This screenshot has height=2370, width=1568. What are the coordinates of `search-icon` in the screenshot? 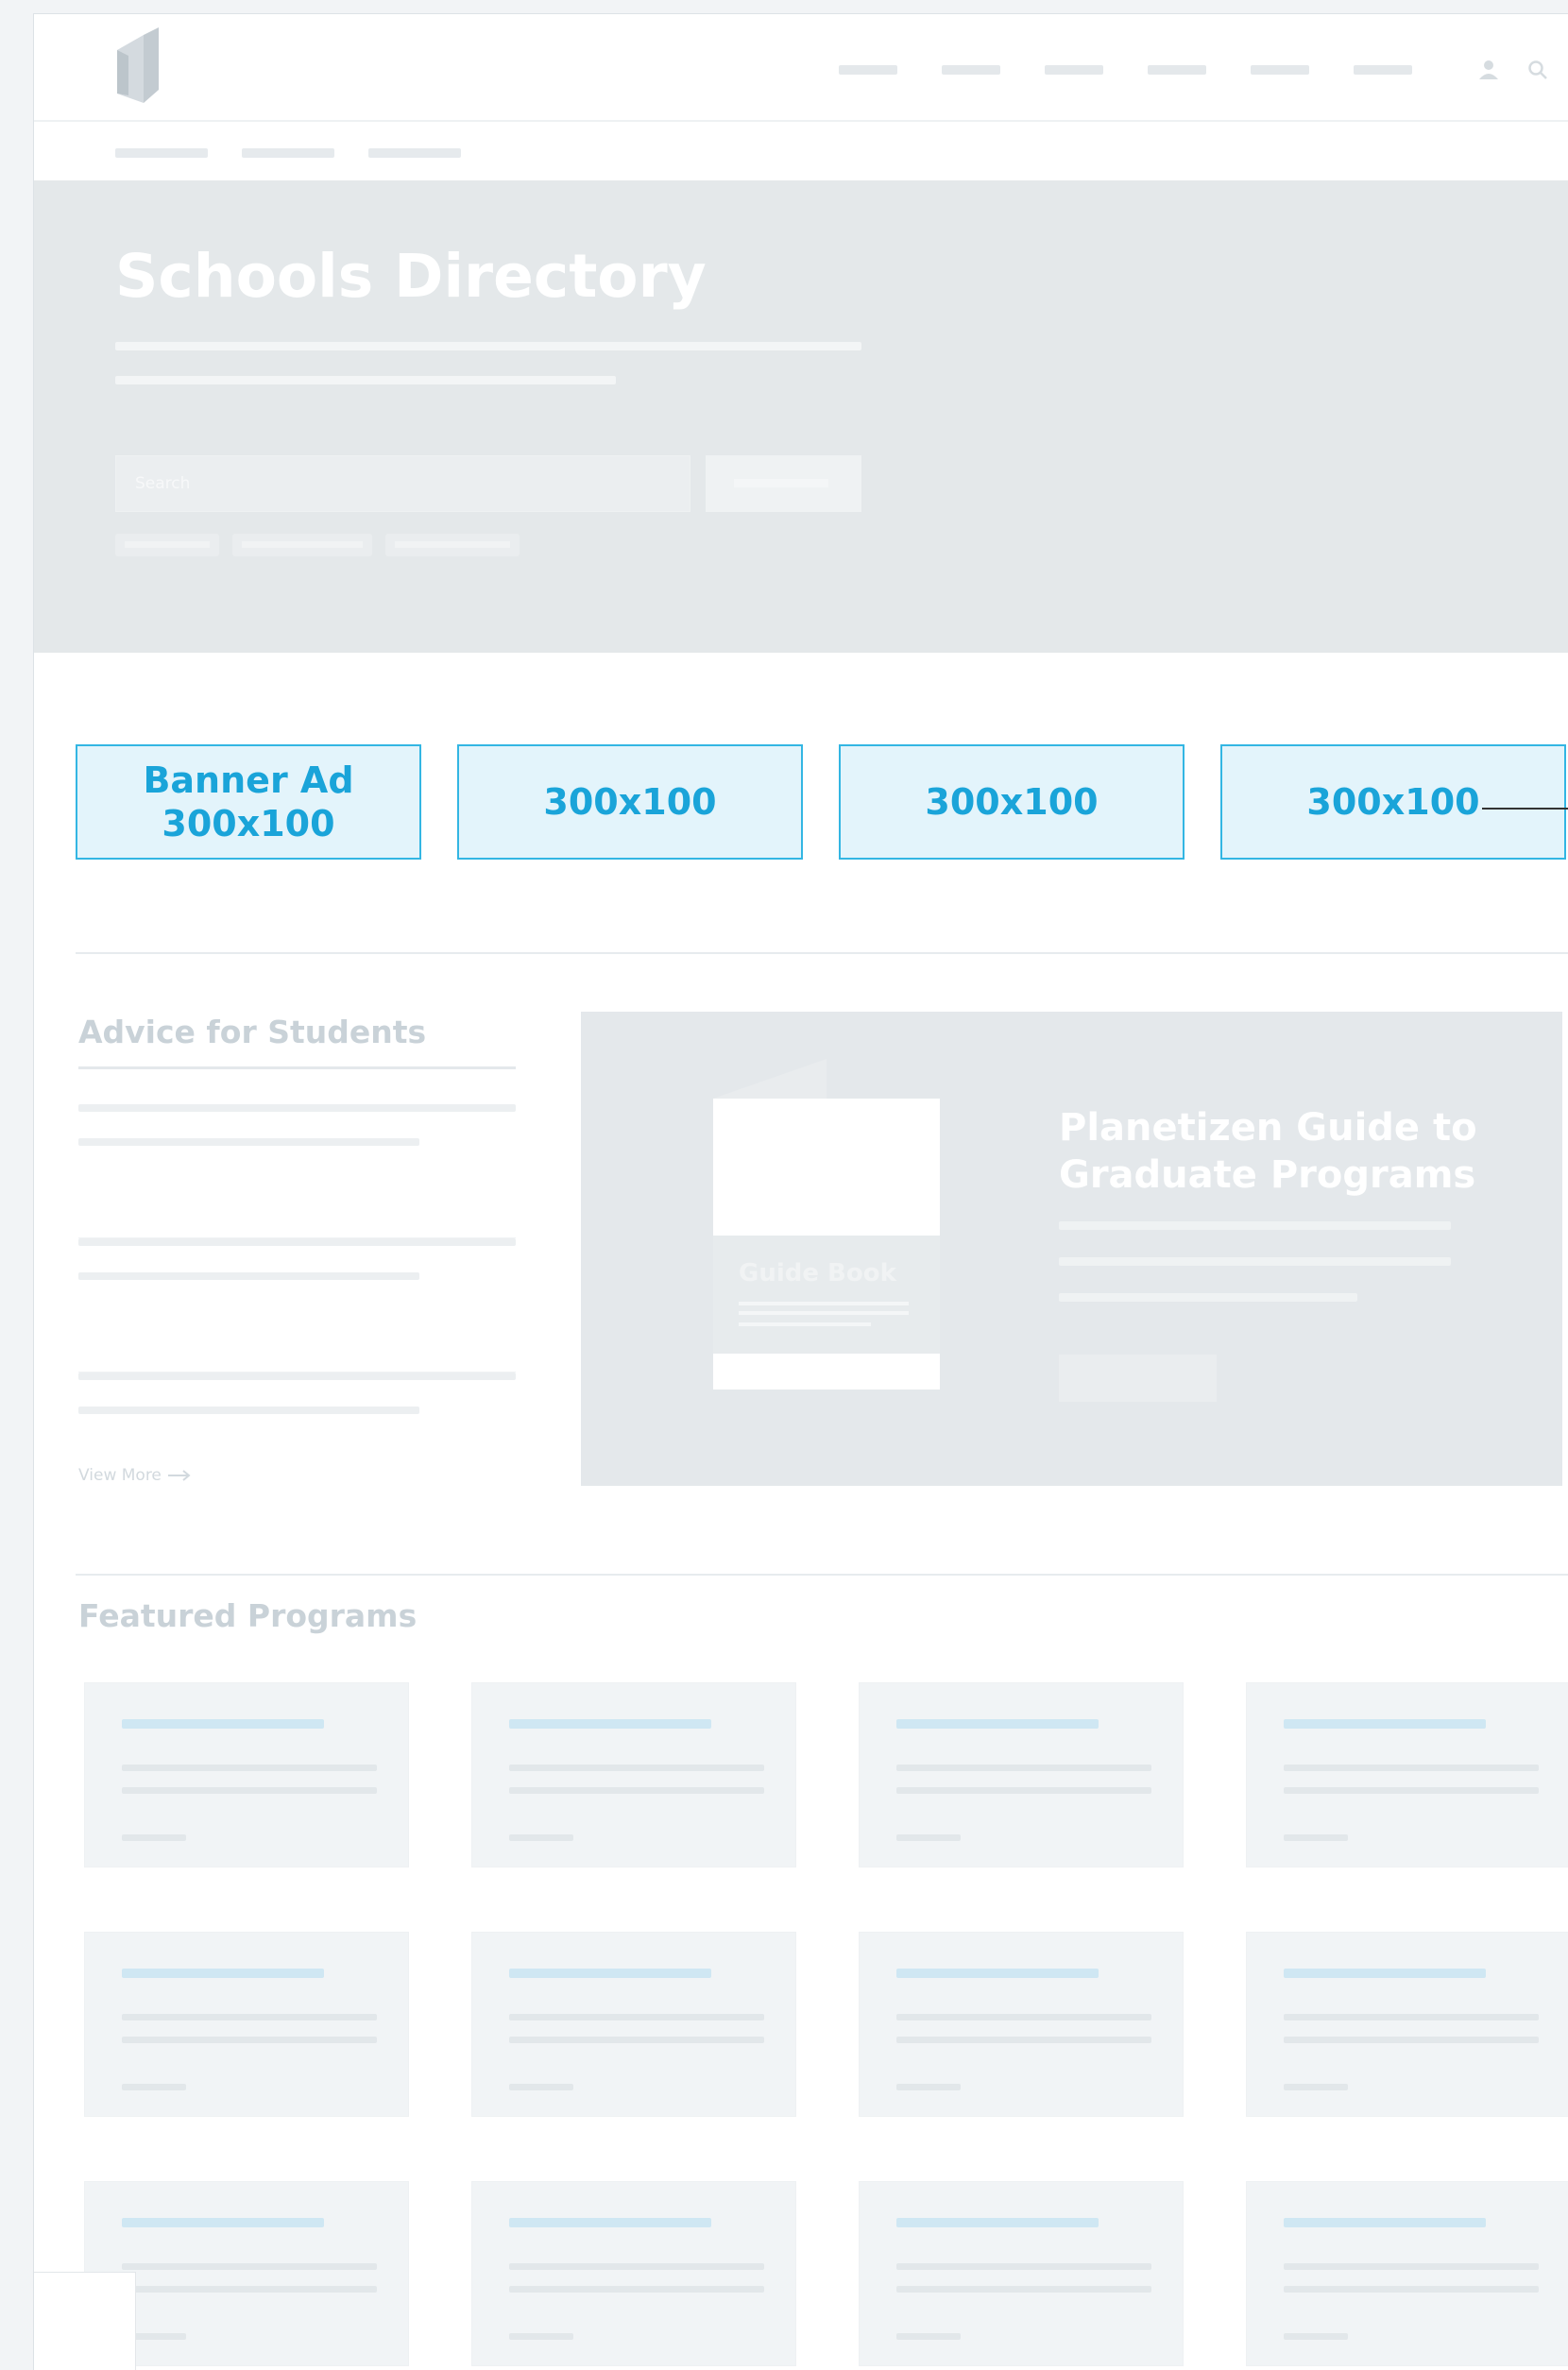 It's located at (1537, 70).